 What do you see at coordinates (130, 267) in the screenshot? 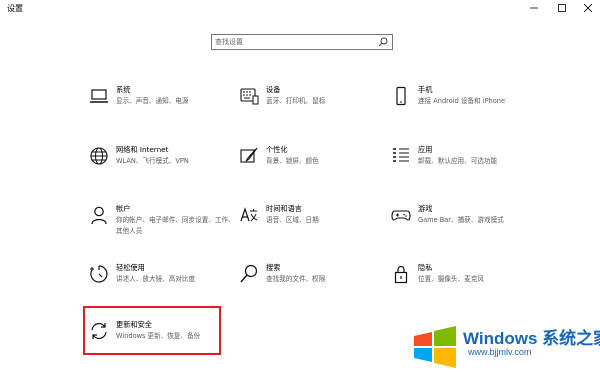
I see `category-label: 轻松使用` at bounding box center [130, 267].